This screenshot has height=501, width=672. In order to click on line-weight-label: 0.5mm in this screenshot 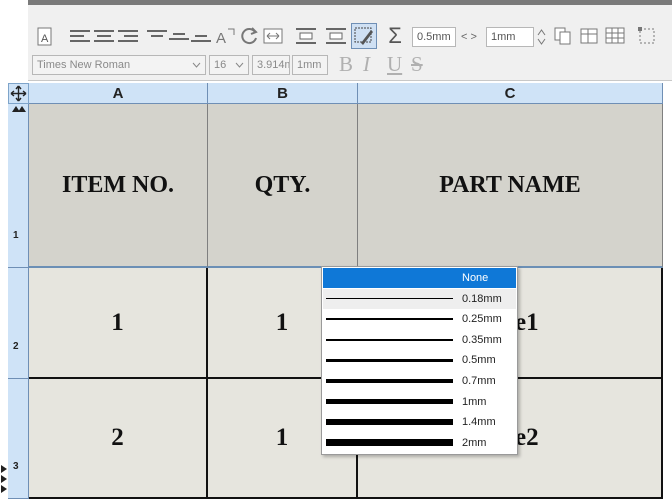, I will do `click(479, 360)`.